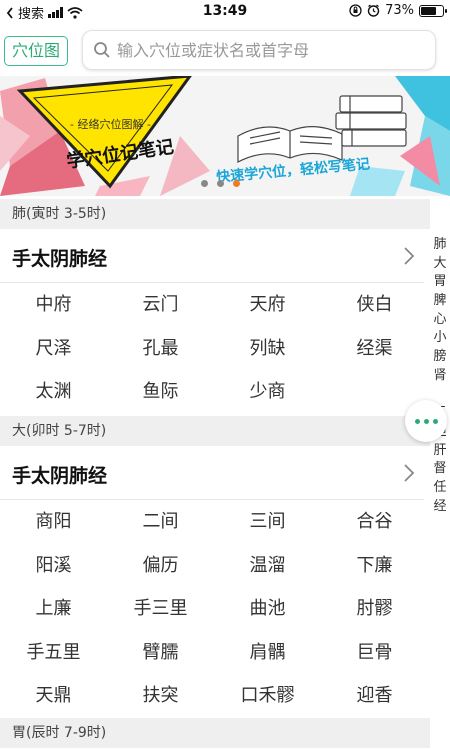 This screenshot has width=450, height=750. Describe the element at coordinates (225, 11) in the screenshot. I see `status-bar: 搜索 13:49 73%` at that location.